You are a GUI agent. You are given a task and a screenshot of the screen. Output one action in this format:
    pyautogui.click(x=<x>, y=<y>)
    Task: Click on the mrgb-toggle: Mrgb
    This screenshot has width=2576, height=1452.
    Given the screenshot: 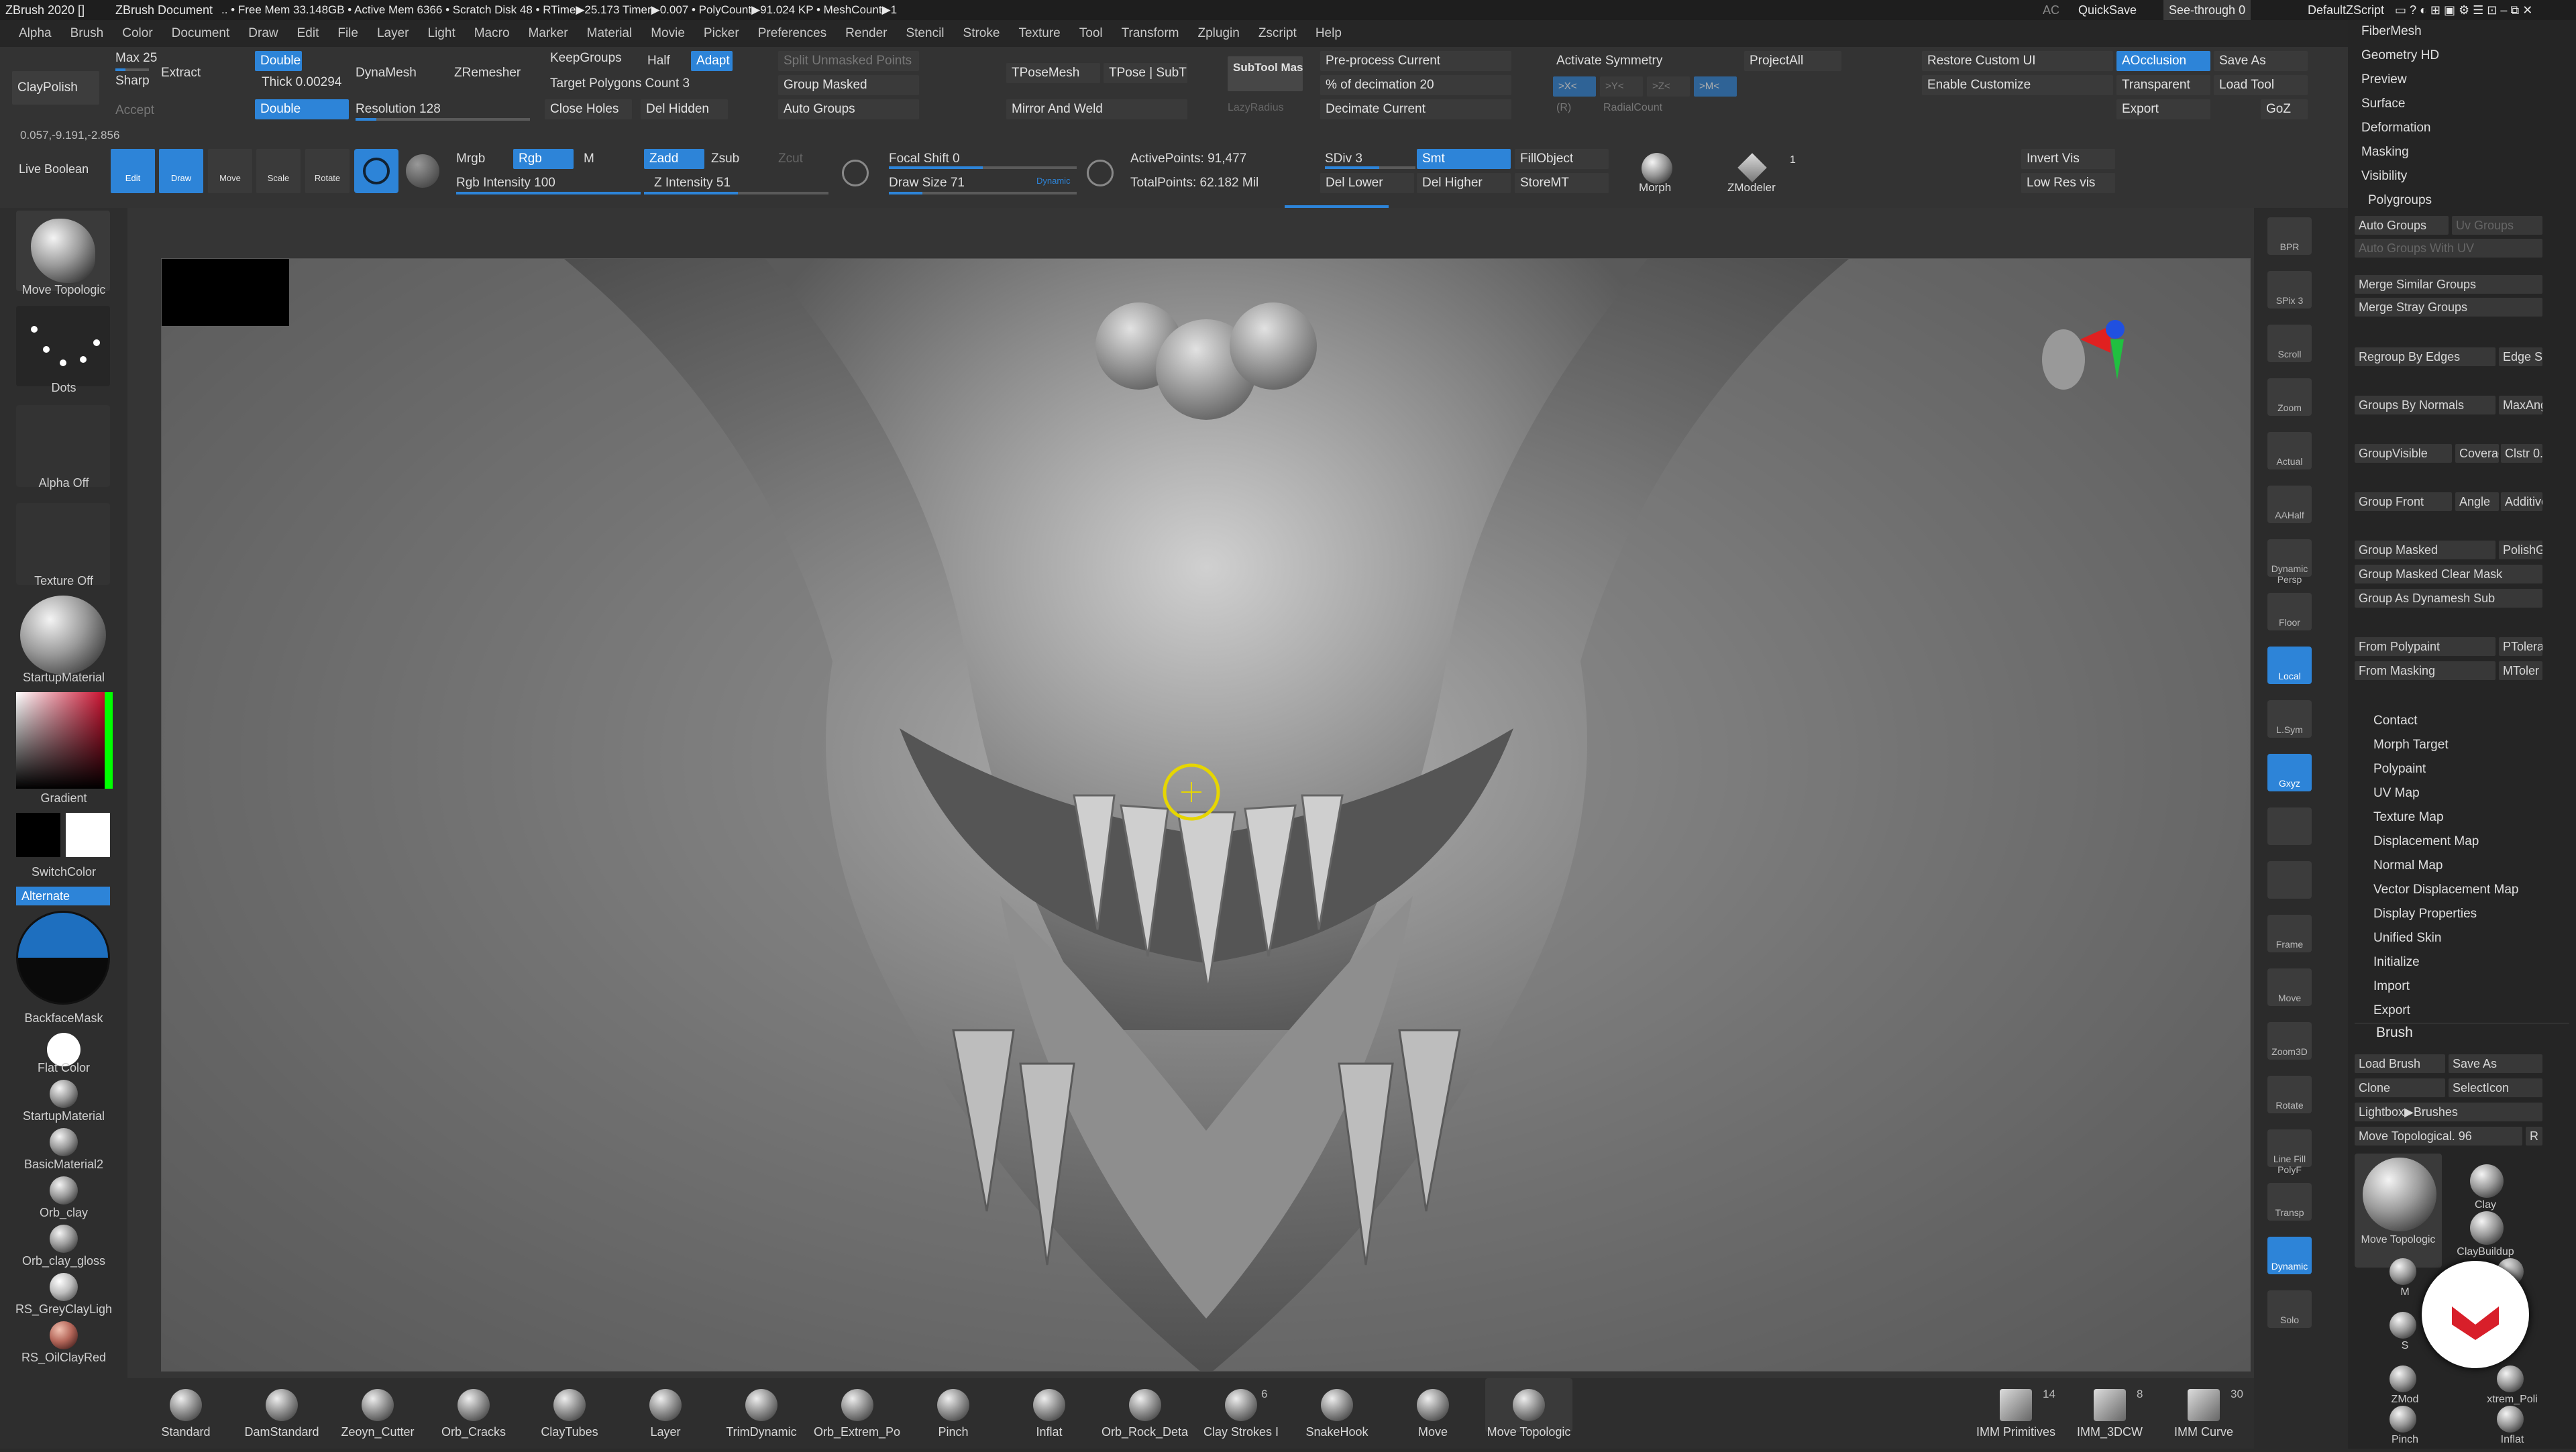 What is the action you would take?
    pyautogui.click(x=470, y=159)
    